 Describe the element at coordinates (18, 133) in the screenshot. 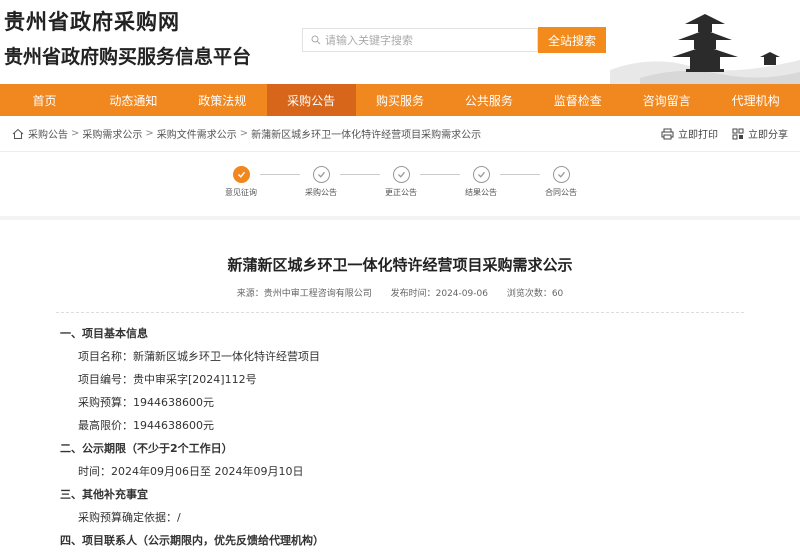

I see `home-icon` at that location.